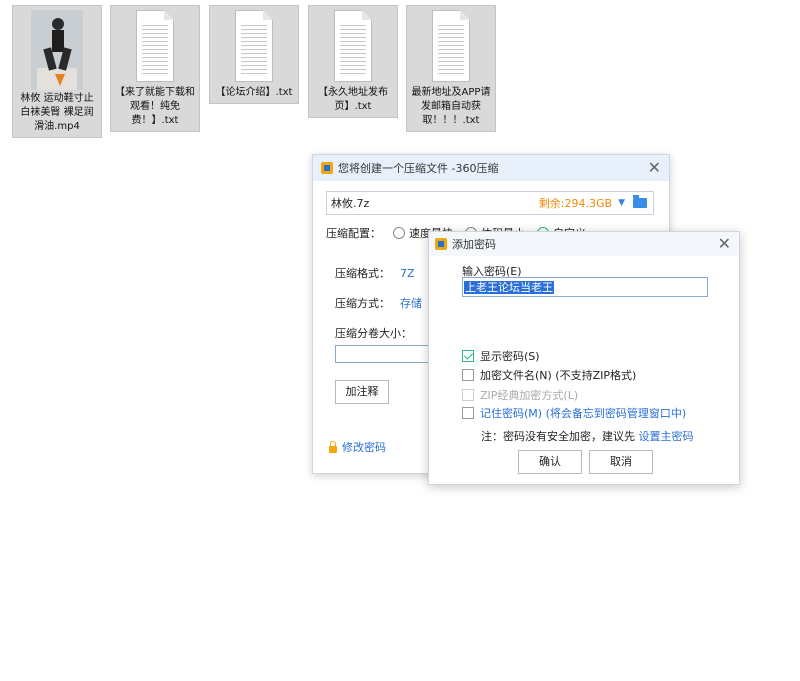 The image size is (800, 681). Describe the element at coordinates (584, 244) in the screenshot. I see `password-dialog-titlebar: 添加密码 ✕` at that location.